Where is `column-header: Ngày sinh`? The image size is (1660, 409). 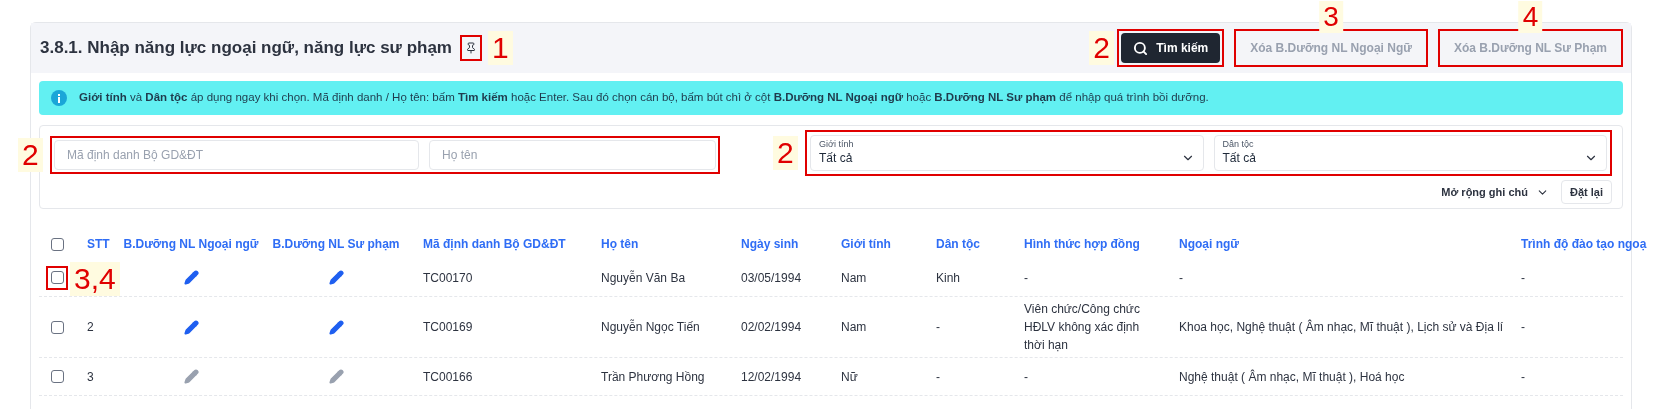
column-header: Ngày sinh is located at coordinates (770, 244).